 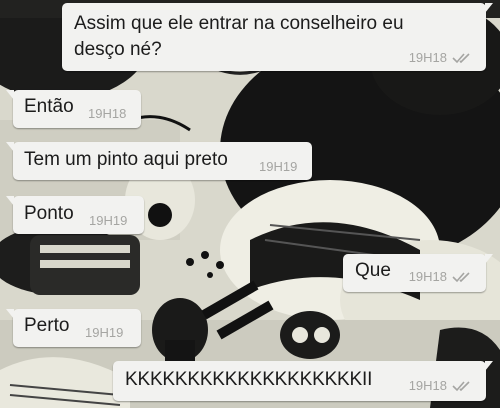 I want to click on message-text: Então, so click(x=49, y=106).